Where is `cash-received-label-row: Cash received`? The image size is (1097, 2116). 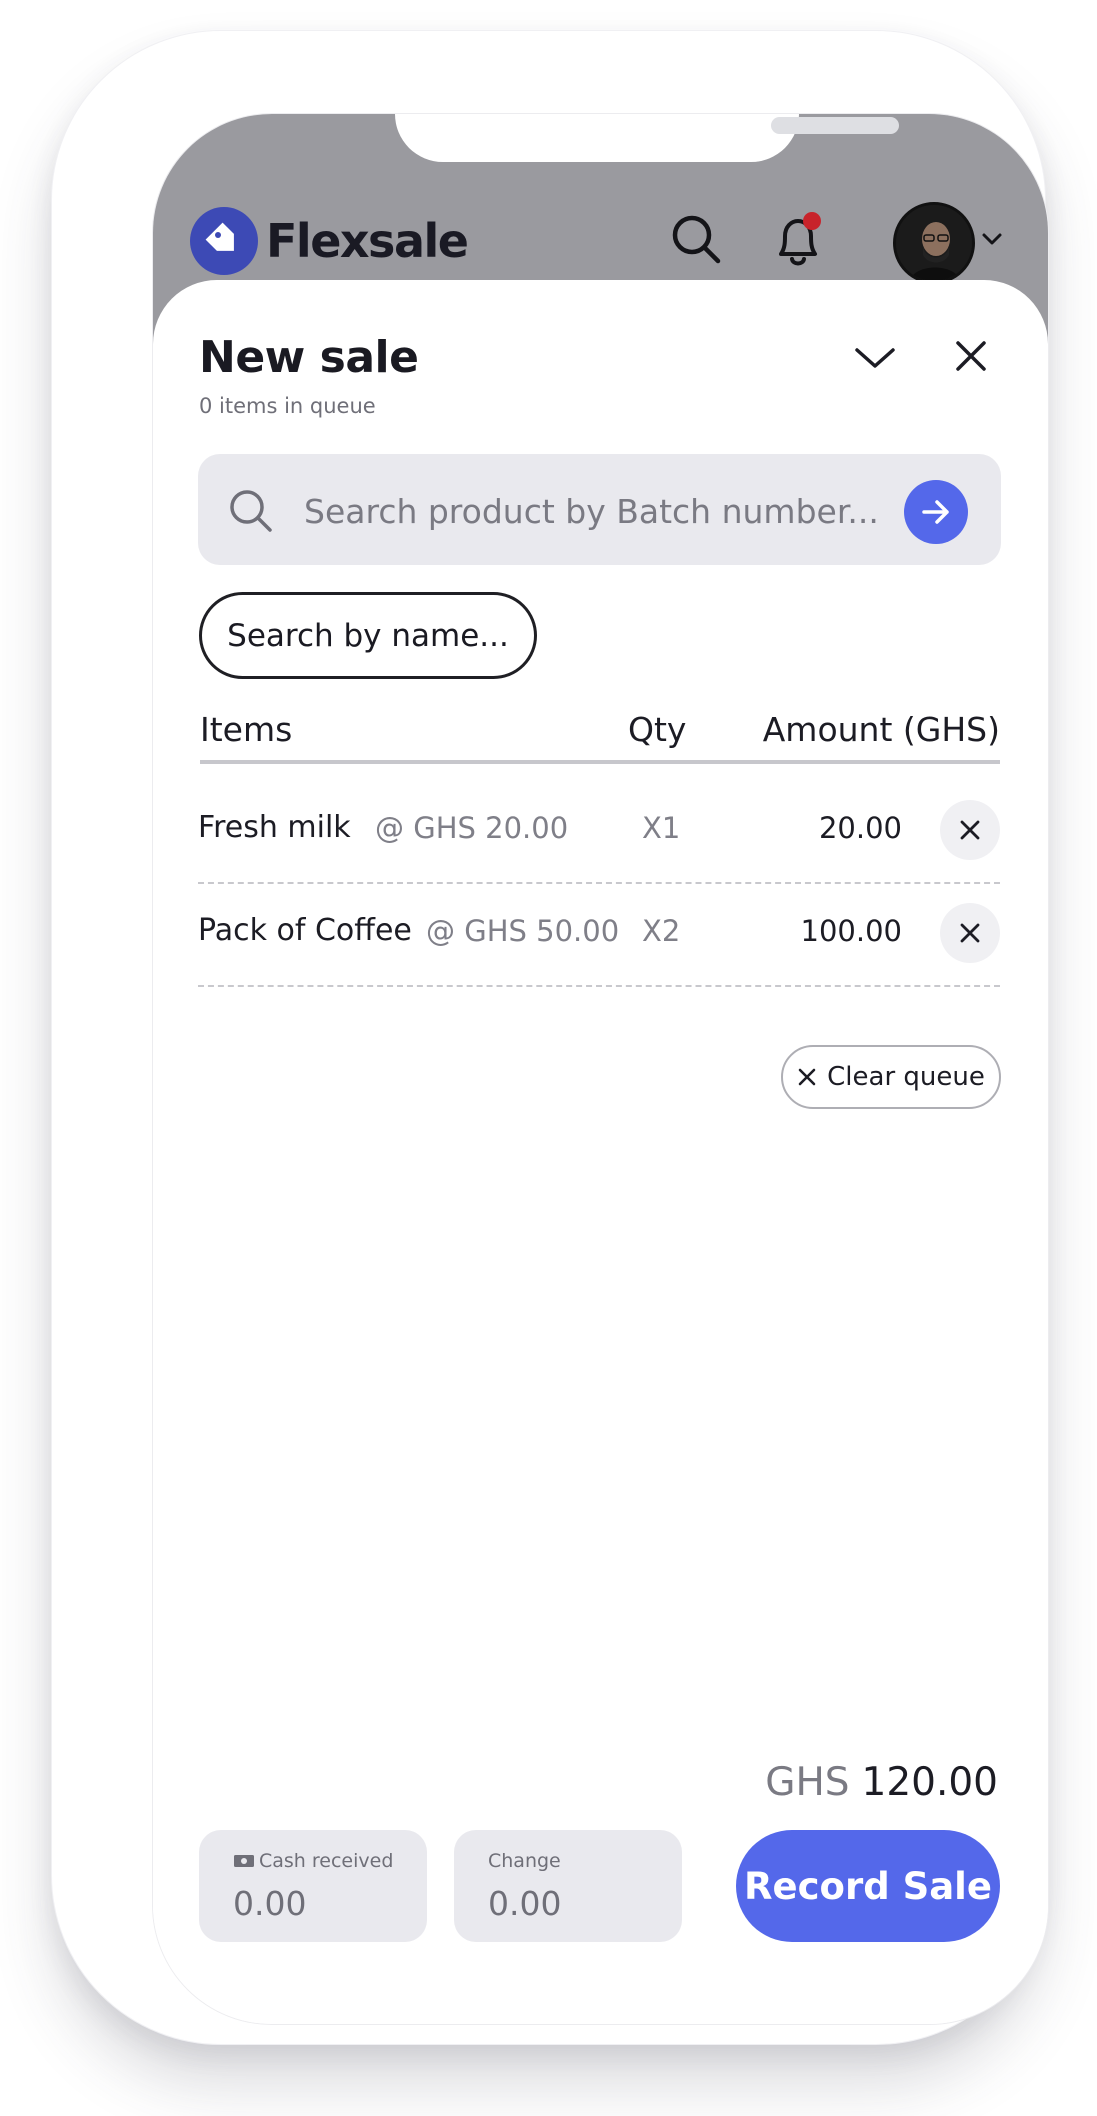
cash-received-label-row: Cash received is located at coordinates (313, 1861).